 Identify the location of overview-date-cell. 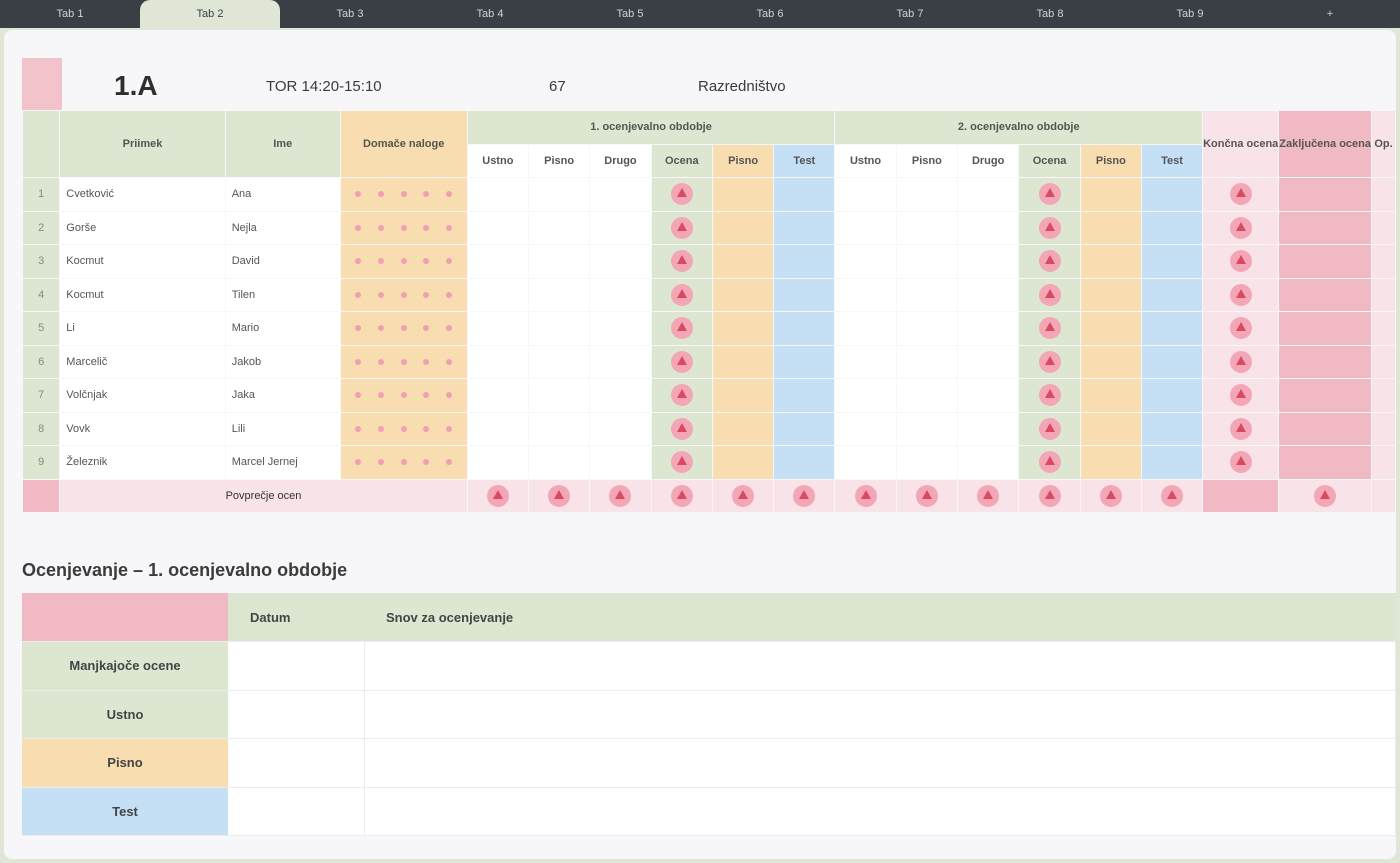
(296, 763).